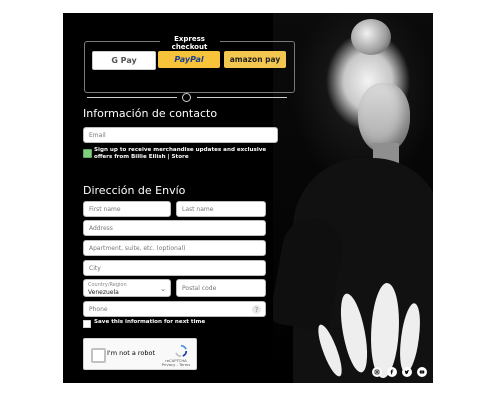  I want to click on twitter-icon, so click(407, 372).